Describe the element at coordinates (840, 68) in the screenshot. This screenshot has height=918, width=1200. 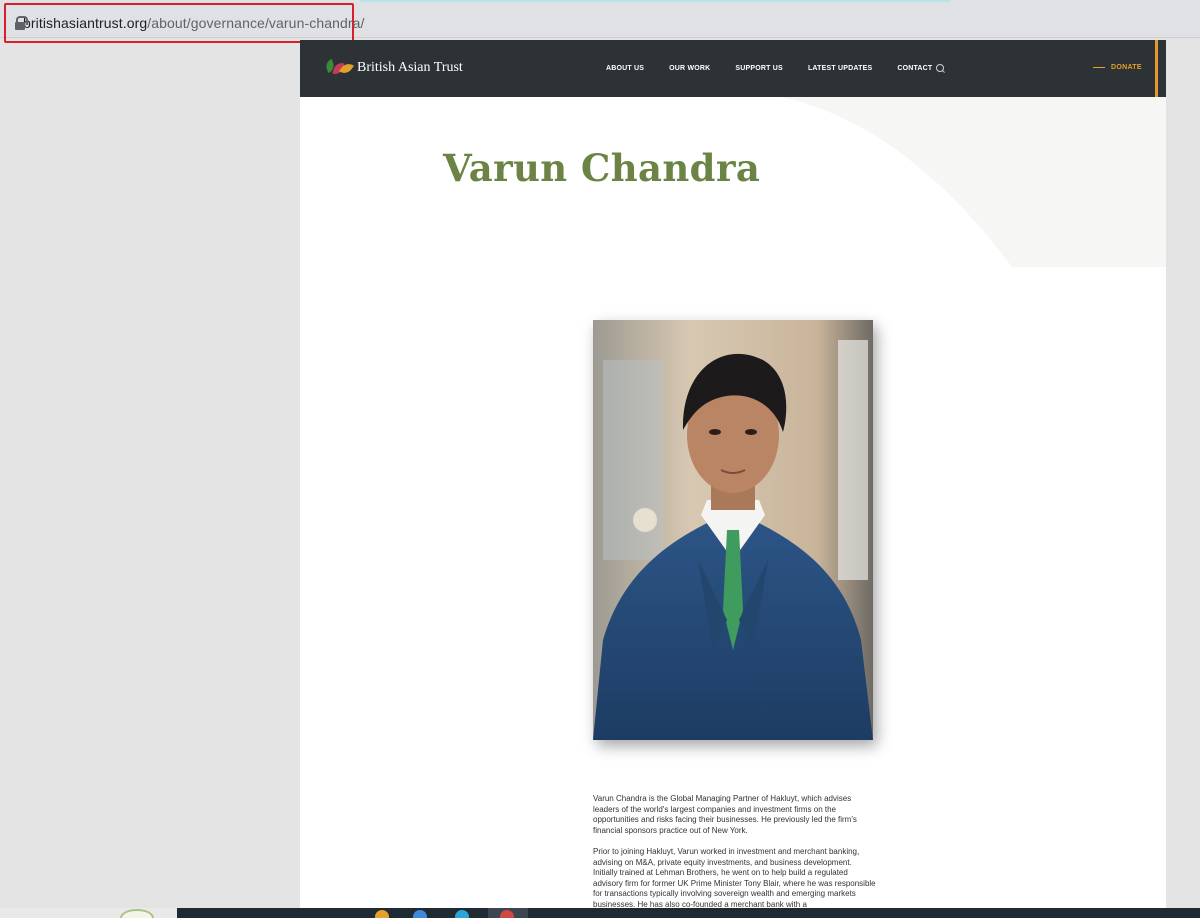
I see `nav-latest-updates: LATEST UPDATES` at that location.